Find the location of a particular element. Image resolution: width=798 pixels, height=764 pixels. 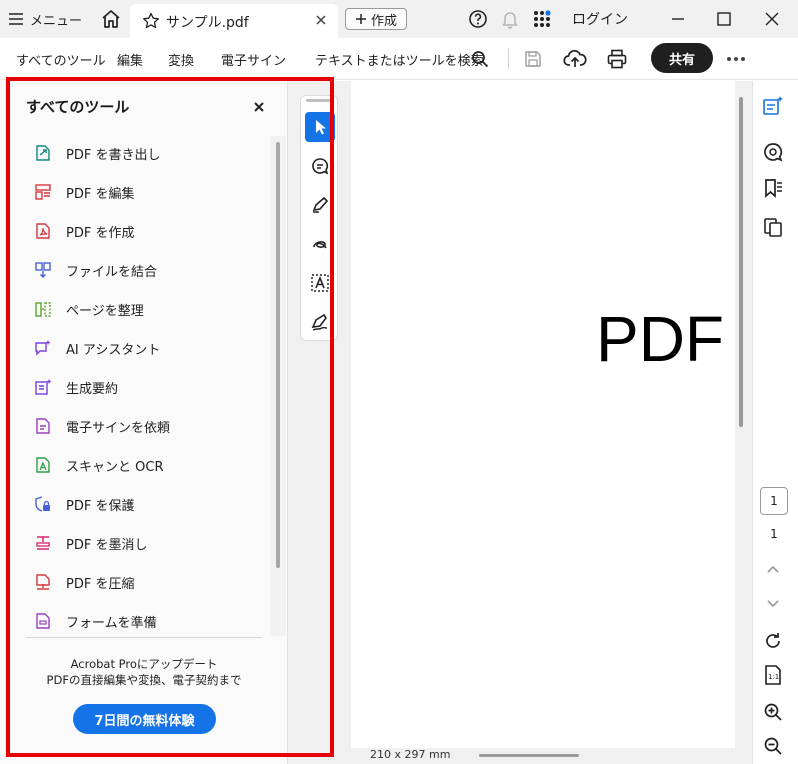

panel-title: すべてのツール is located at coordinates (78, 107).